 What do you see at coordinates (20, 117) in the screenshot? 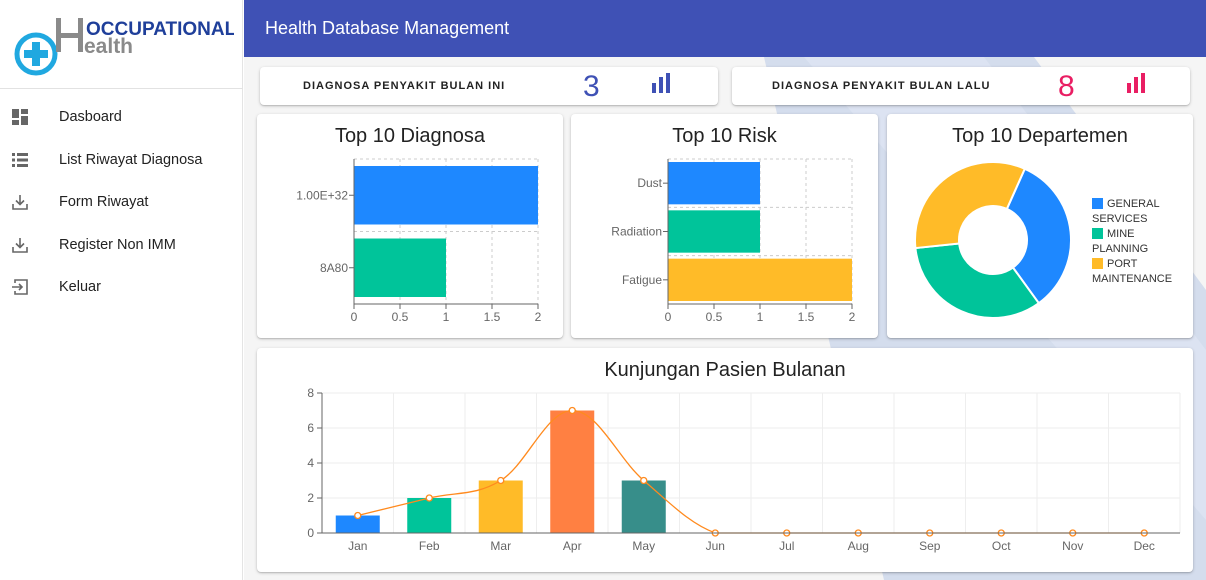
I see `dashboard-icon` at bounding box center [20, 117].